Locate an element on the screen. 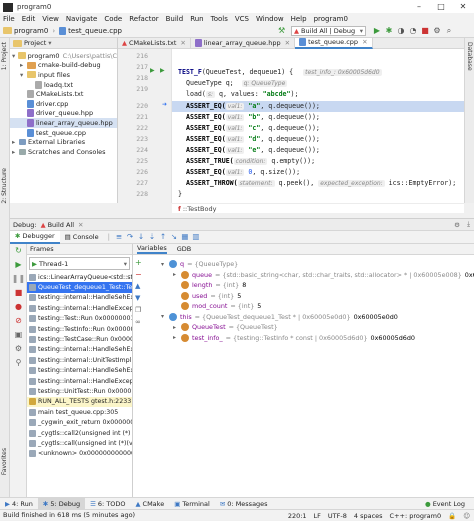 The height and width of the screenshot is (521, 474). step-over-icon: ↷ is located at coordinates (130, 237).